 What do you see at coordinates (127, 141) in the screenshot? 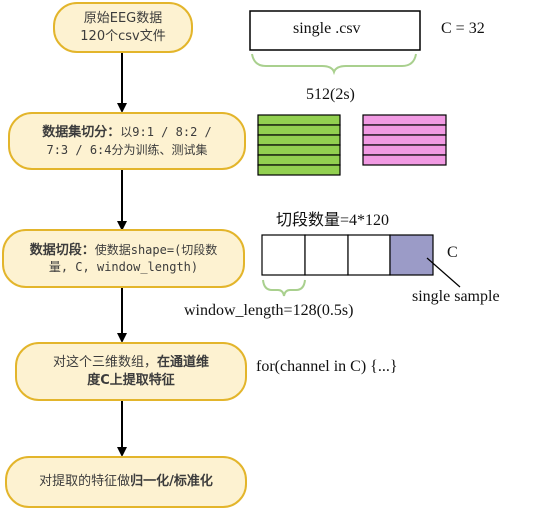
I see `step-dataset-split: 数据集切分：以9:1 / 8:2 / 7:3 / 6:4分为训练、测试集` at bounding box center [127, 141].